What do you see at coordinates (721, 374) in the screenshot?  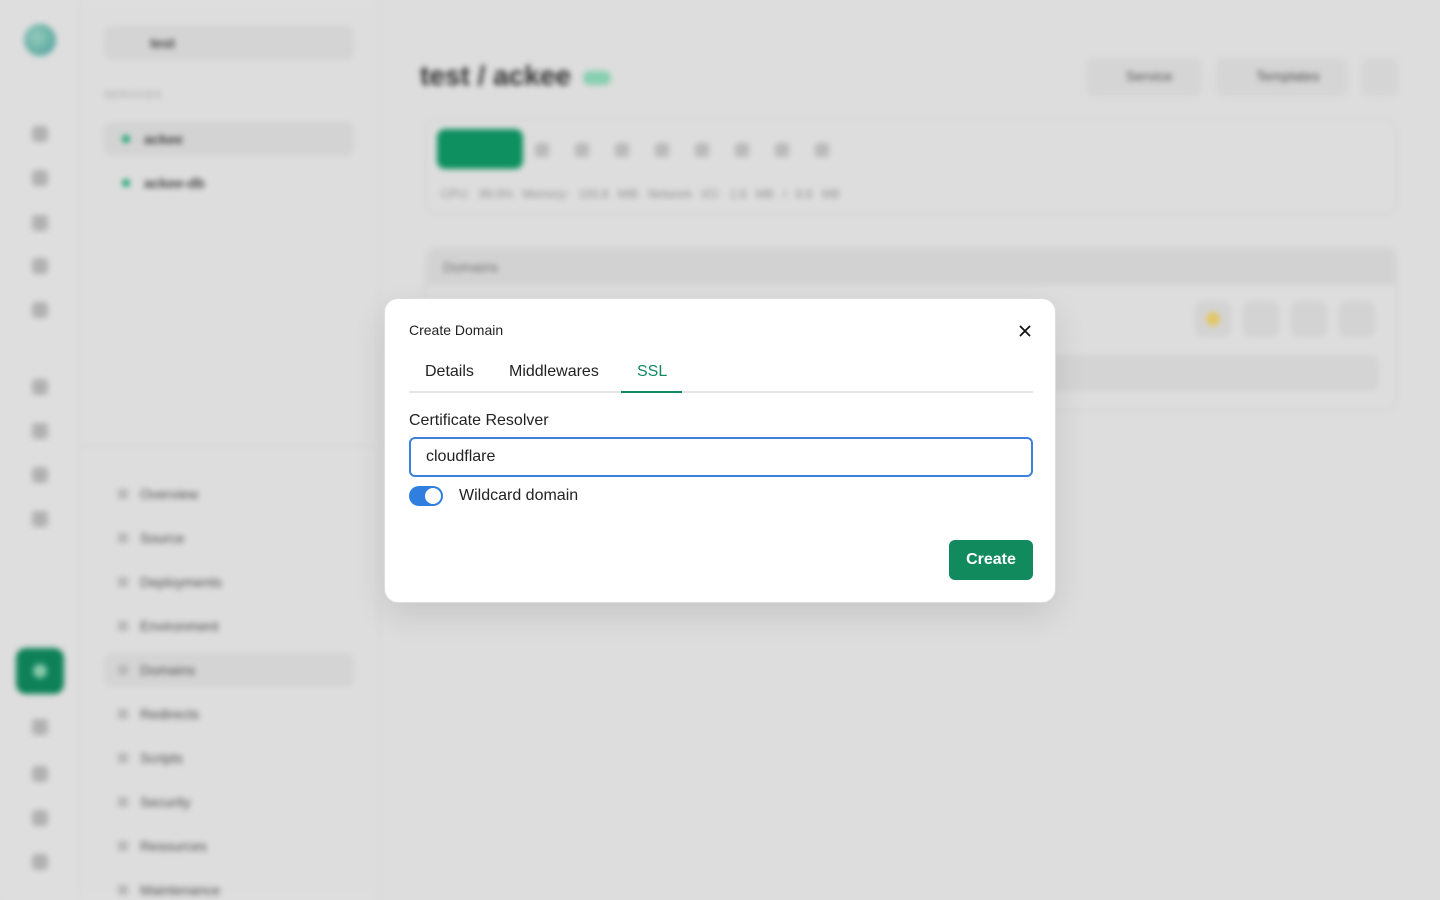 I see `dialog-tabs: Details Middlewares SSL` at bounding box center [721, 374].